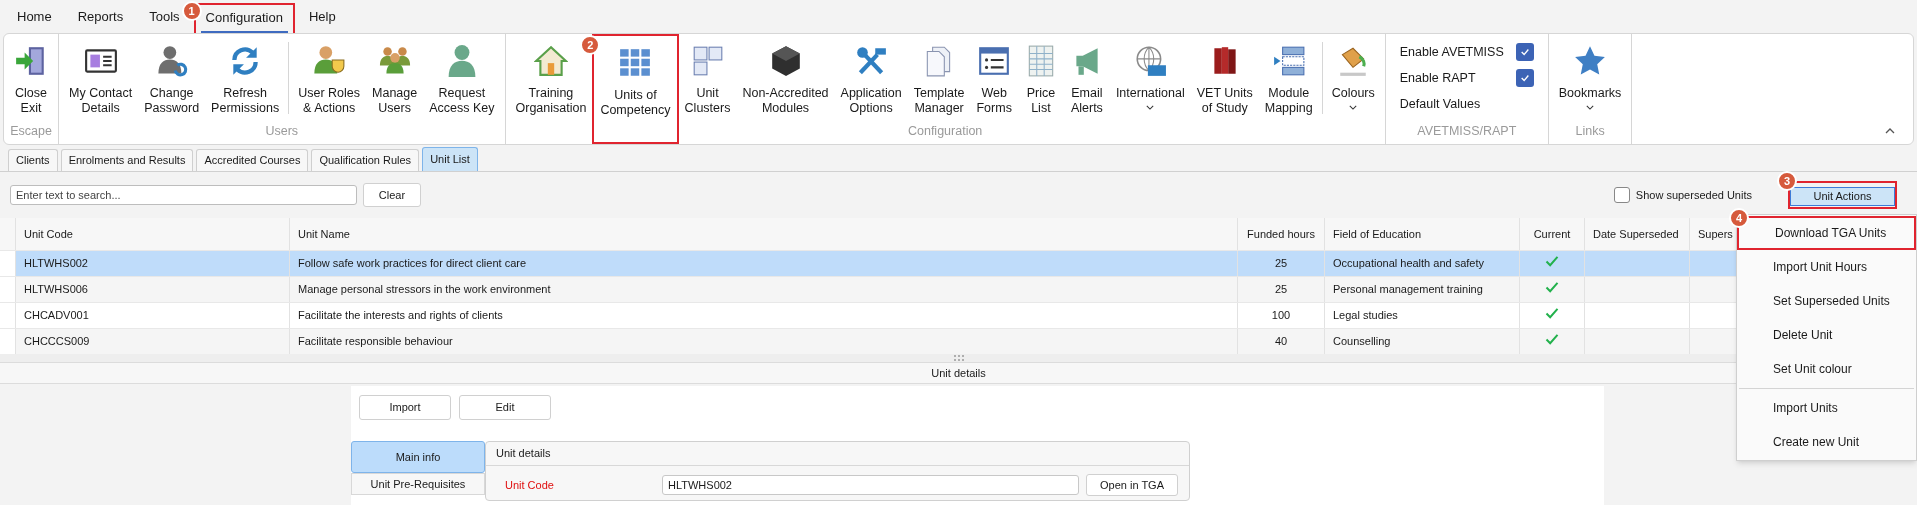 The height and width of the screenshot is (505, 1917). I want to click on menu-item: Reports, so click(100, 20).